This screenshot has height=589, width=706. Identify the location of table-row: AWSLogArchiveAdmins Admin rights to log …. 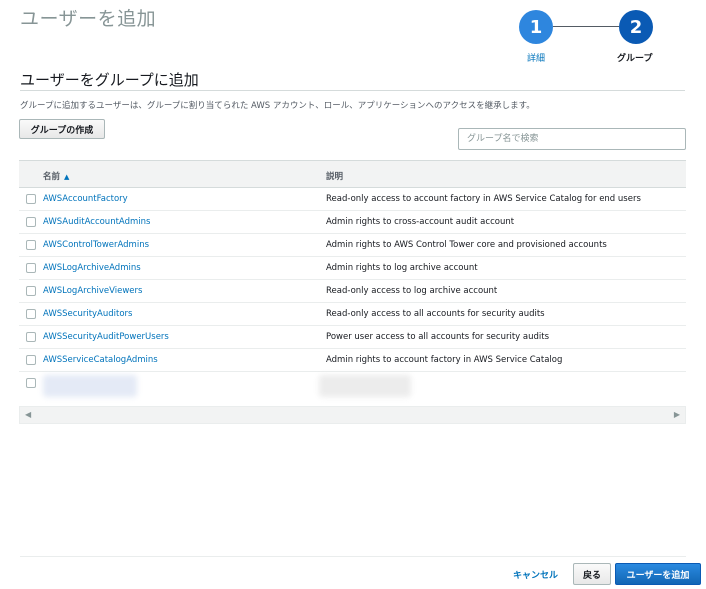
(352, 268).